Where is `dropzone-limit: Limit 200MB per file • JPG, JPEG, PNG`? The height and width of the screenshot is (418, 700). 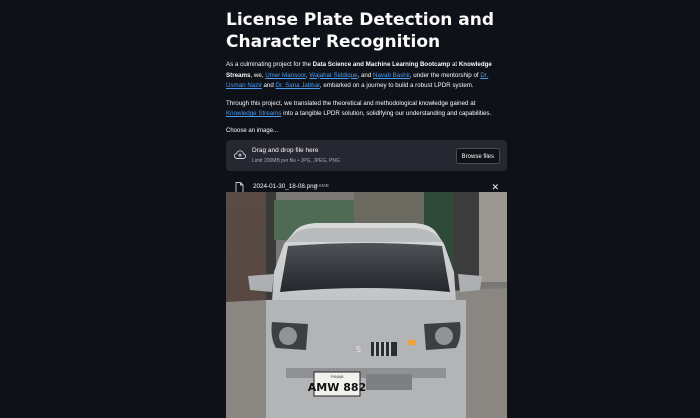 dropzone-limit: Limit 200MB per file • JPG, JPEG, PNG is located at coordinates (296, 160).